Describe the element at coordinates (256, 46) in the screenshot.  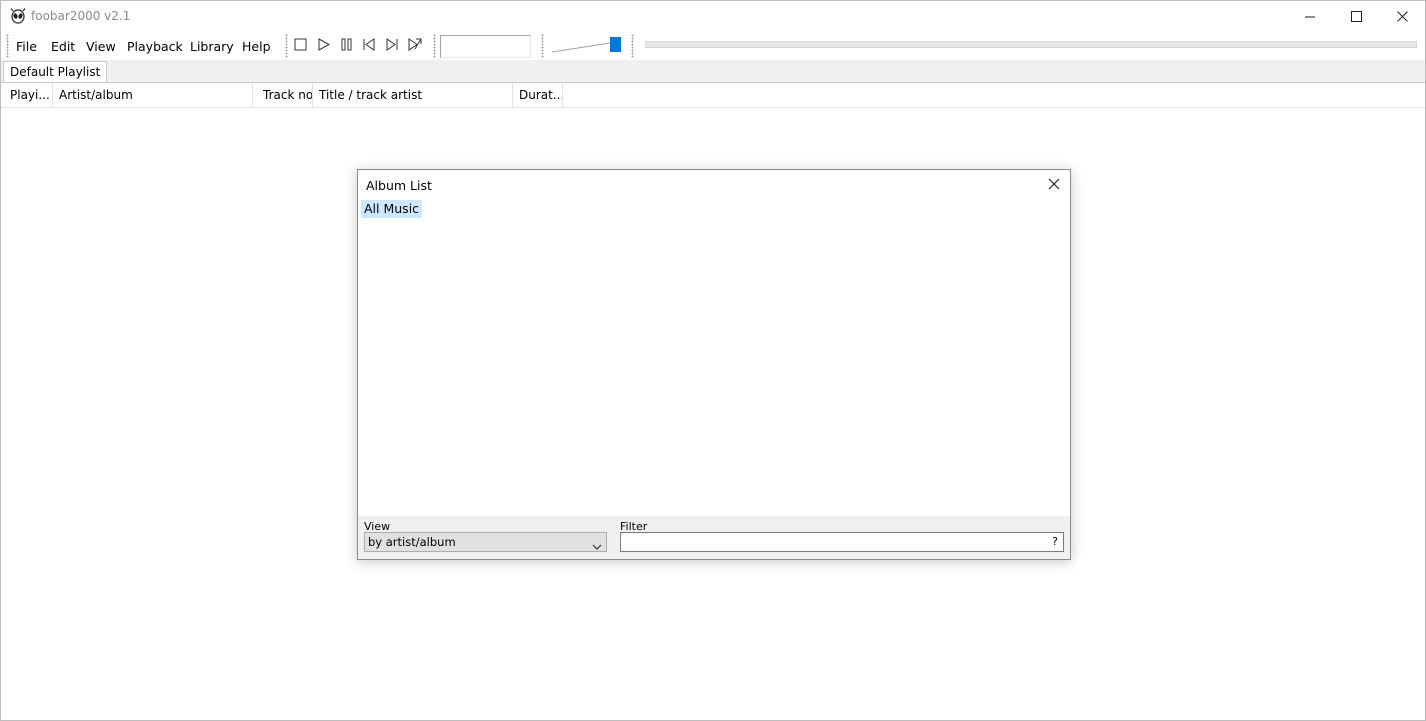
I see `menu-help: Help` at that location.